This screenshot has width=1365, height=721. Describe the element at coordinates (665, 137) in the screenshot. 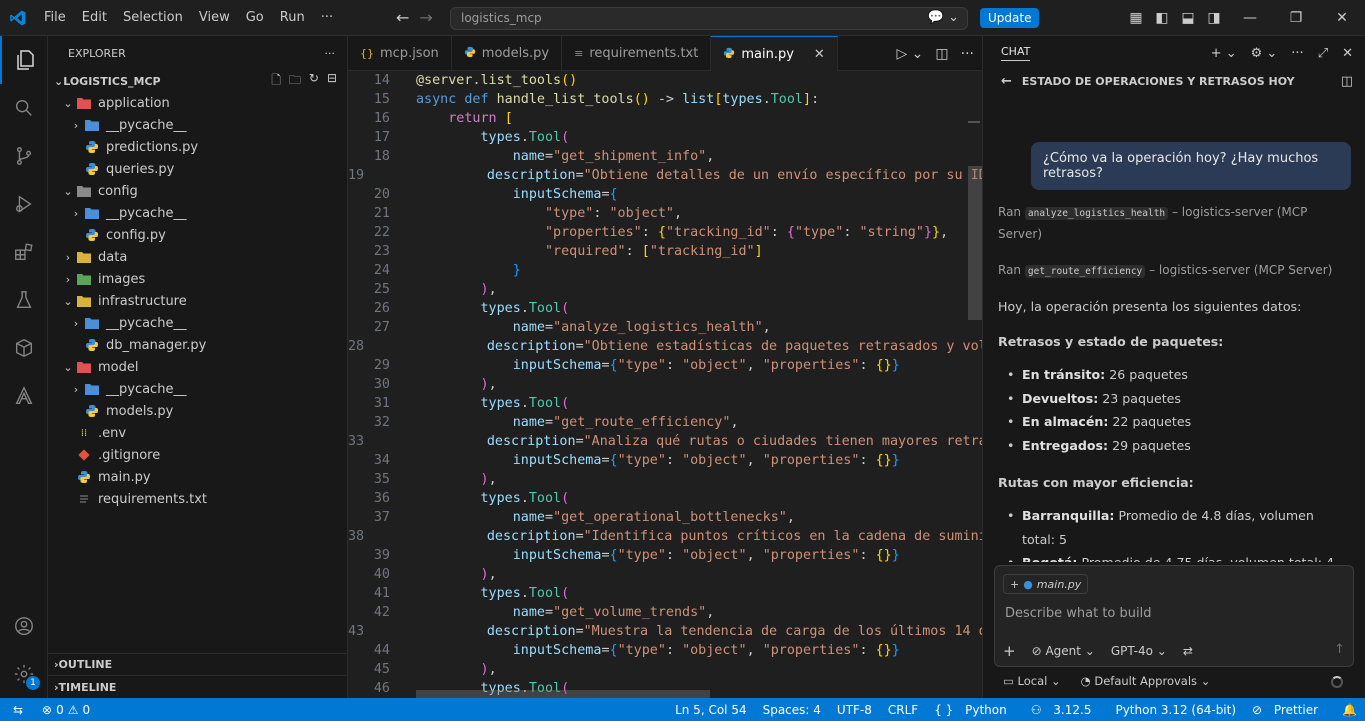

I see `code-line: 17 types.Tool(` at that location.